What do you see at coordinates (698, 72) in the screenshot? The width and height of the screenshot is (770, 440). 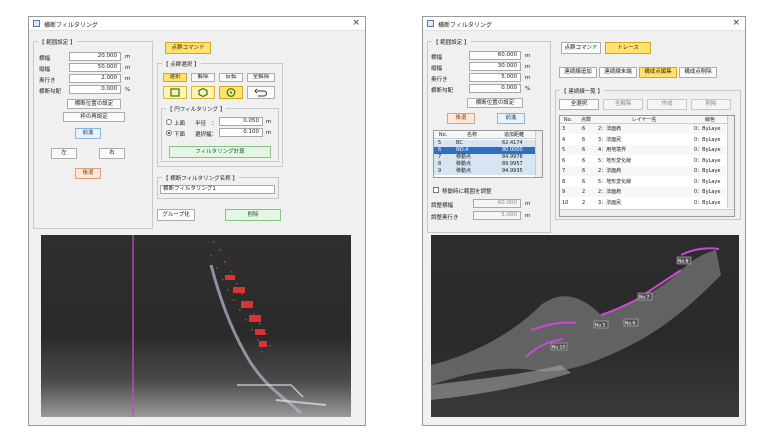 I see `delete-vertices-button: 構成点削除` at bounding box center [698, 72].